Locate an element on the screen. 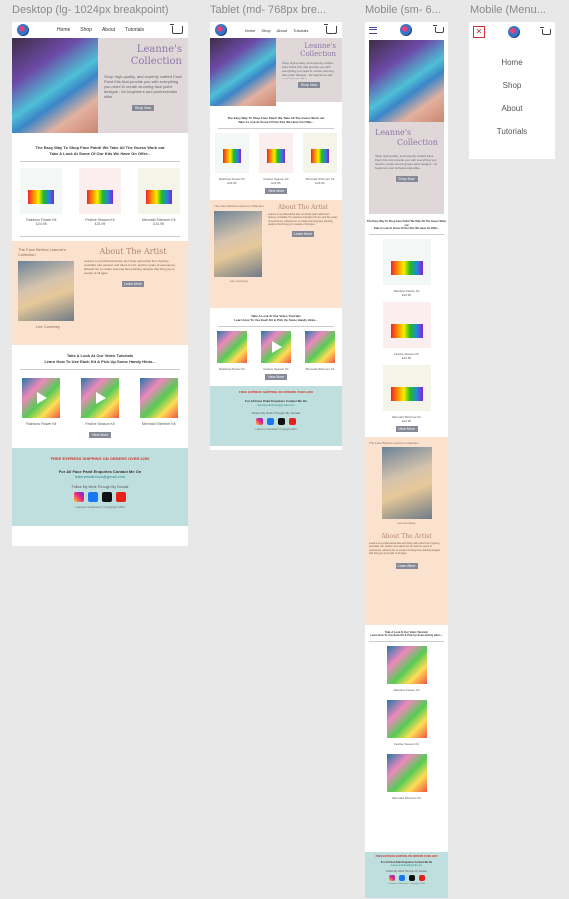 This screenshot has width=569, height=899. artist-name: Lee Courtney is located at coordinates (406, 522).